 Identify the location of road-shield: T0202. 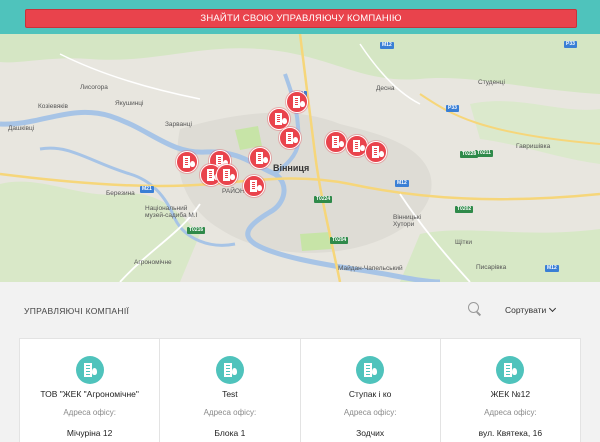
(464, 209).